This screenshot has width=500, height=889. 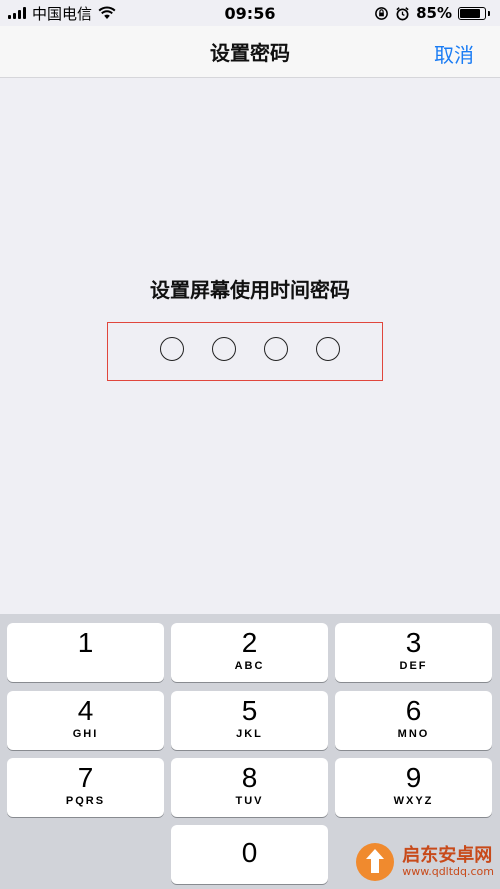 I want to click on key-digit: 6, so click(x=413, y=710).